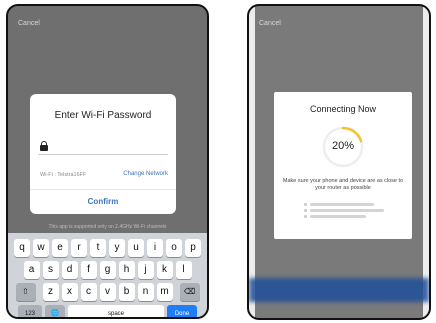 The width and height of the screenshot is (436, 323). What do you see at coordinates (41, 248) in the screenshot?
I see `key-w: w` at bounding box center [41, 248].